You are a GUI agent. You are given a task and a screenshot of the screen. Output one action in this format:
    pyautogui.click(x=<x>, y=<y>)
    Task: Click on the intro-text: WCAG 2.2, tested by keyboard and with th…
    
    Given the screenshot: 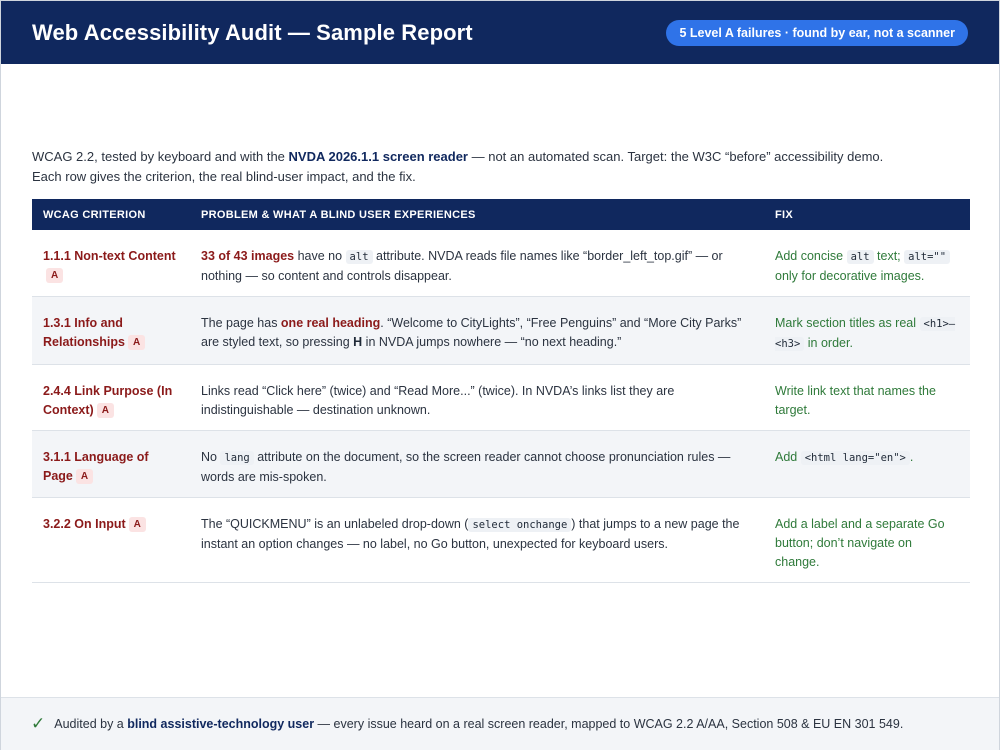 What is the action you would take?
    pyautogui.click(x=502, y=167)
    